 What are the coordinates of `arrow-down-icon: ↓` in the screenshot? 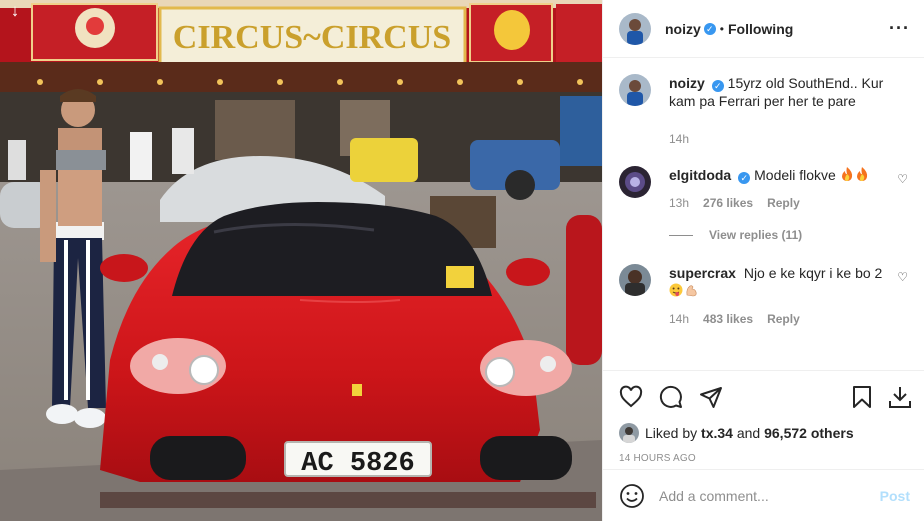 It's located at (15, 11).